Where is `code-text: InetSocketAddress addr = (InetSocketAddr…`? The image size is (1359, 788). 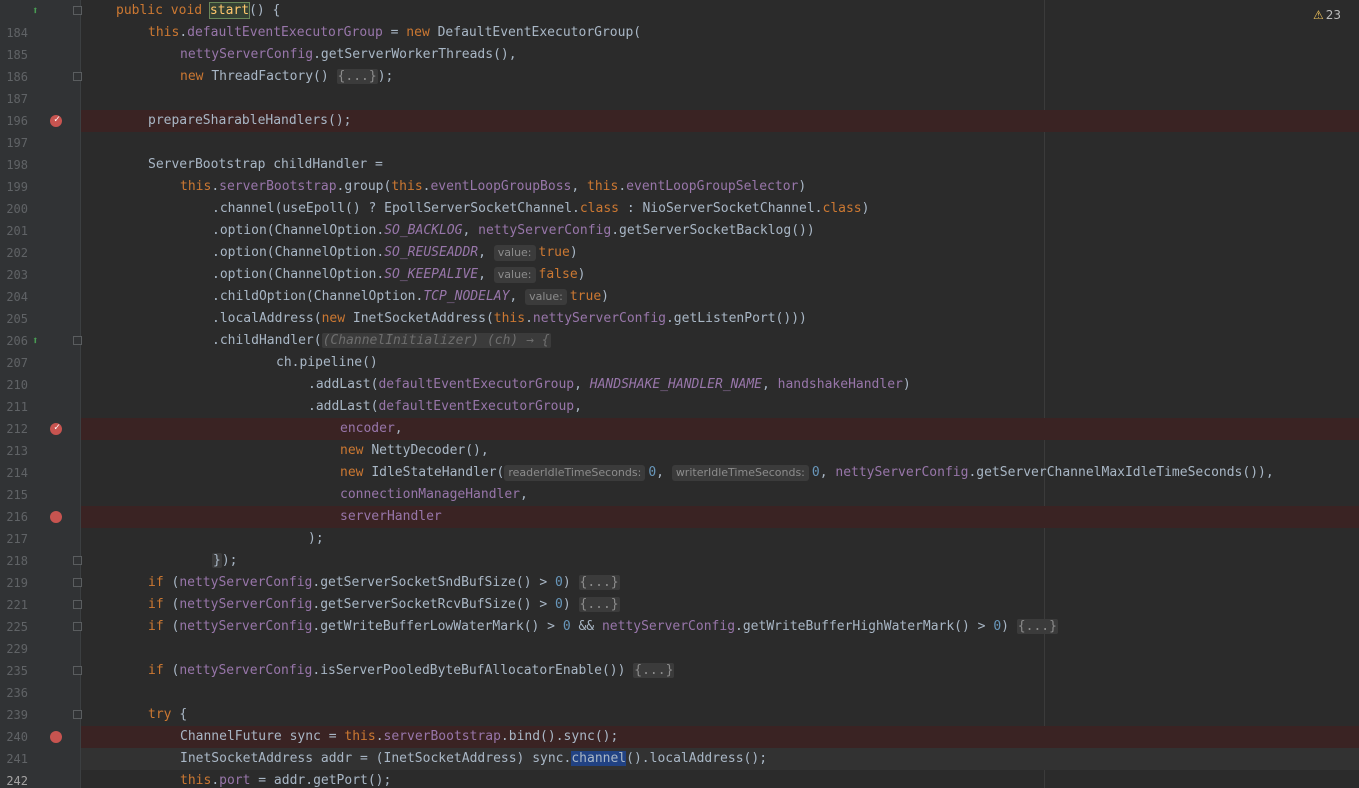 code-text: InetSocketAddress addr = (InetSocketAddr… is located at coordinates (474, 758).